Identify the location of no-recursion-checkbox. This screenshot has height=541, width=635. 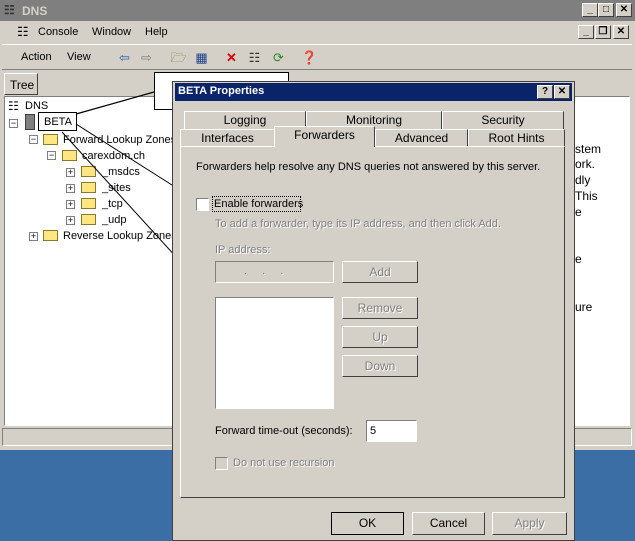
(221, 463).